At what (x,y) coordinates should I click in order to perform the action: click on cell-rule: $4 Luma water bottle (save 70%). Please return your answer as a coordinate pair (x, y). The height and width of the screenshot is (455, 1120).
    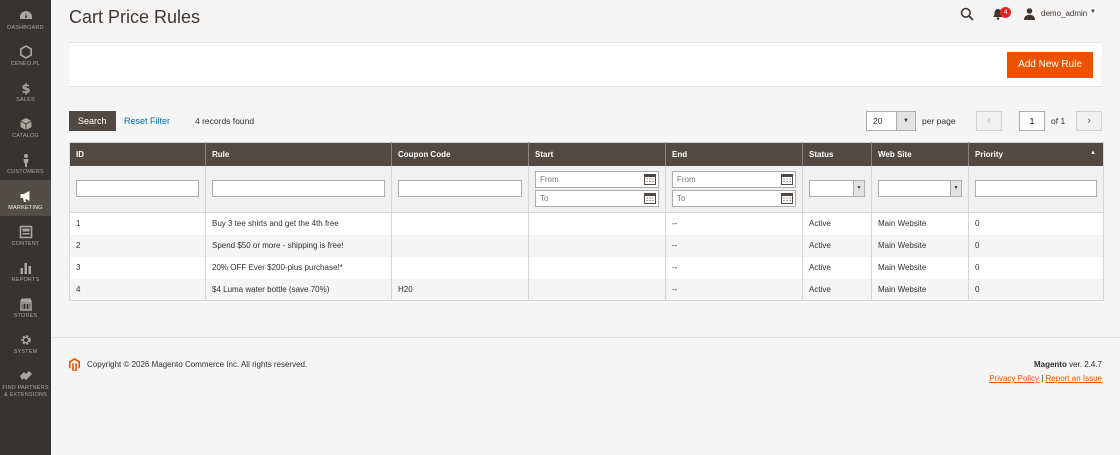
    Looking at the image, I should click on (298, 289).